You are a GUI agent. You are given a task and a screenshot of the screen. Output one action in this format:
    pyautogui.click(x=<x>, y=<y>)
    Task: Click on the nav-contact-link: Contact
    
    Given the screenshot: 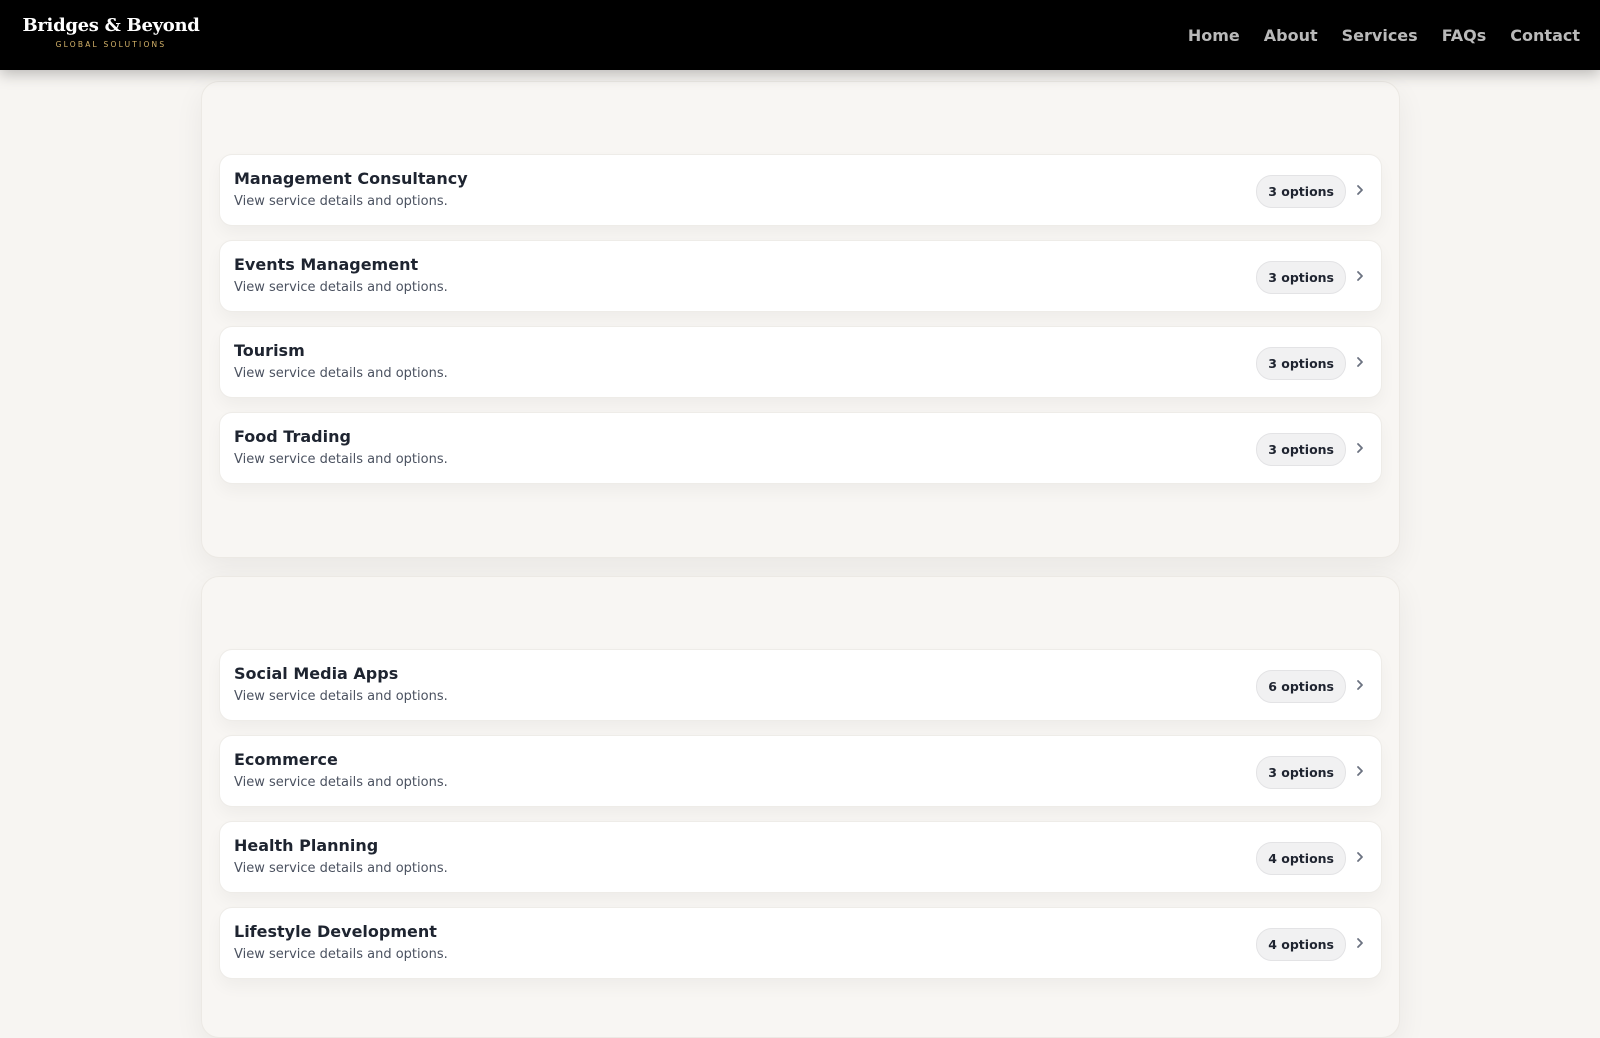 What is the action you would take?
    pyautogui.click(x=1545, y=35)
    